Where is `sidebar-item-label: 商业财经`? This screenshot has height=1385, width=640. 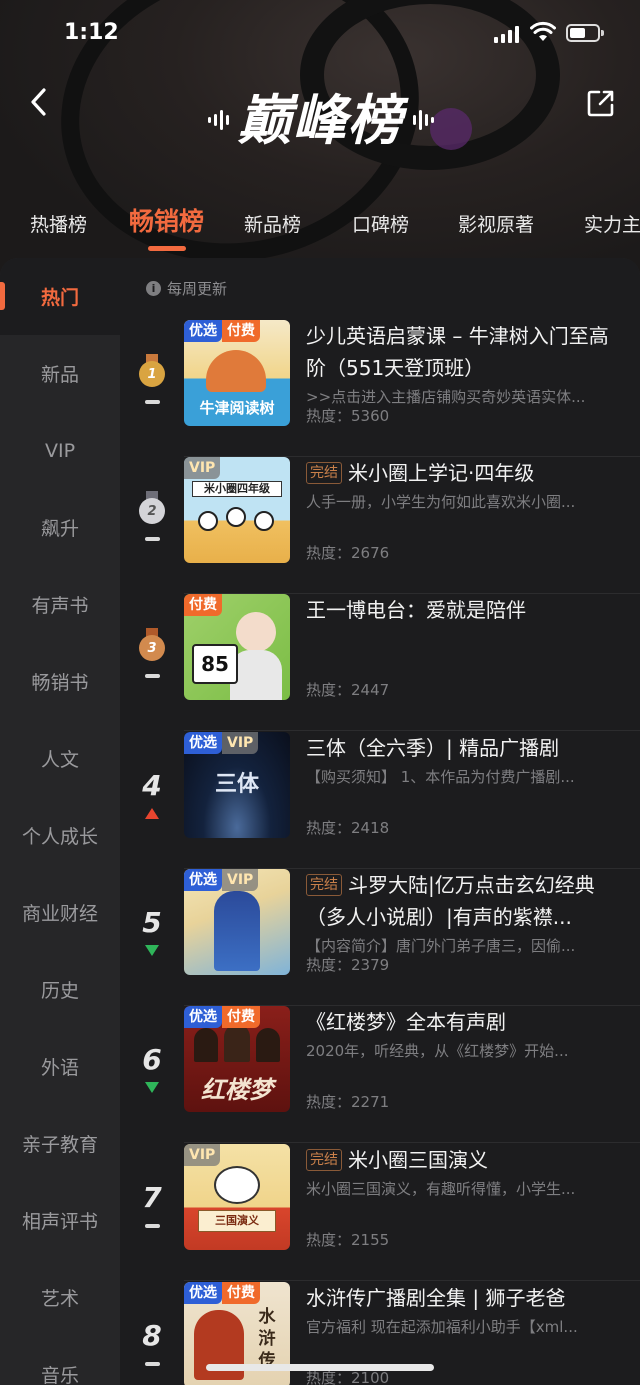 sidebar-item-label: 商业财经 is located at coordinates (59, 914).